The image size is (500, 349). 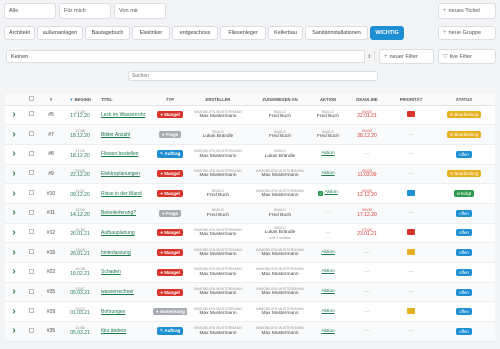 I want to click on col-action: AKTION, so click(x=328, y=100).